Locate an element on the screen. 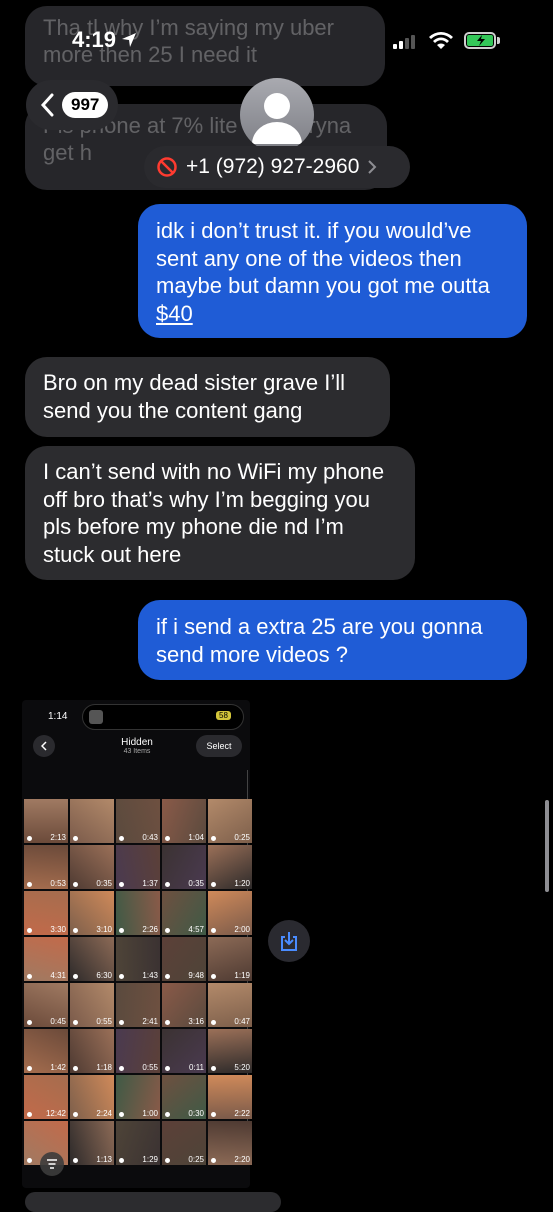 The width and height of the screenshot is (553, 1212). video-duration: 3:10 is located at coordinates (104, 929).